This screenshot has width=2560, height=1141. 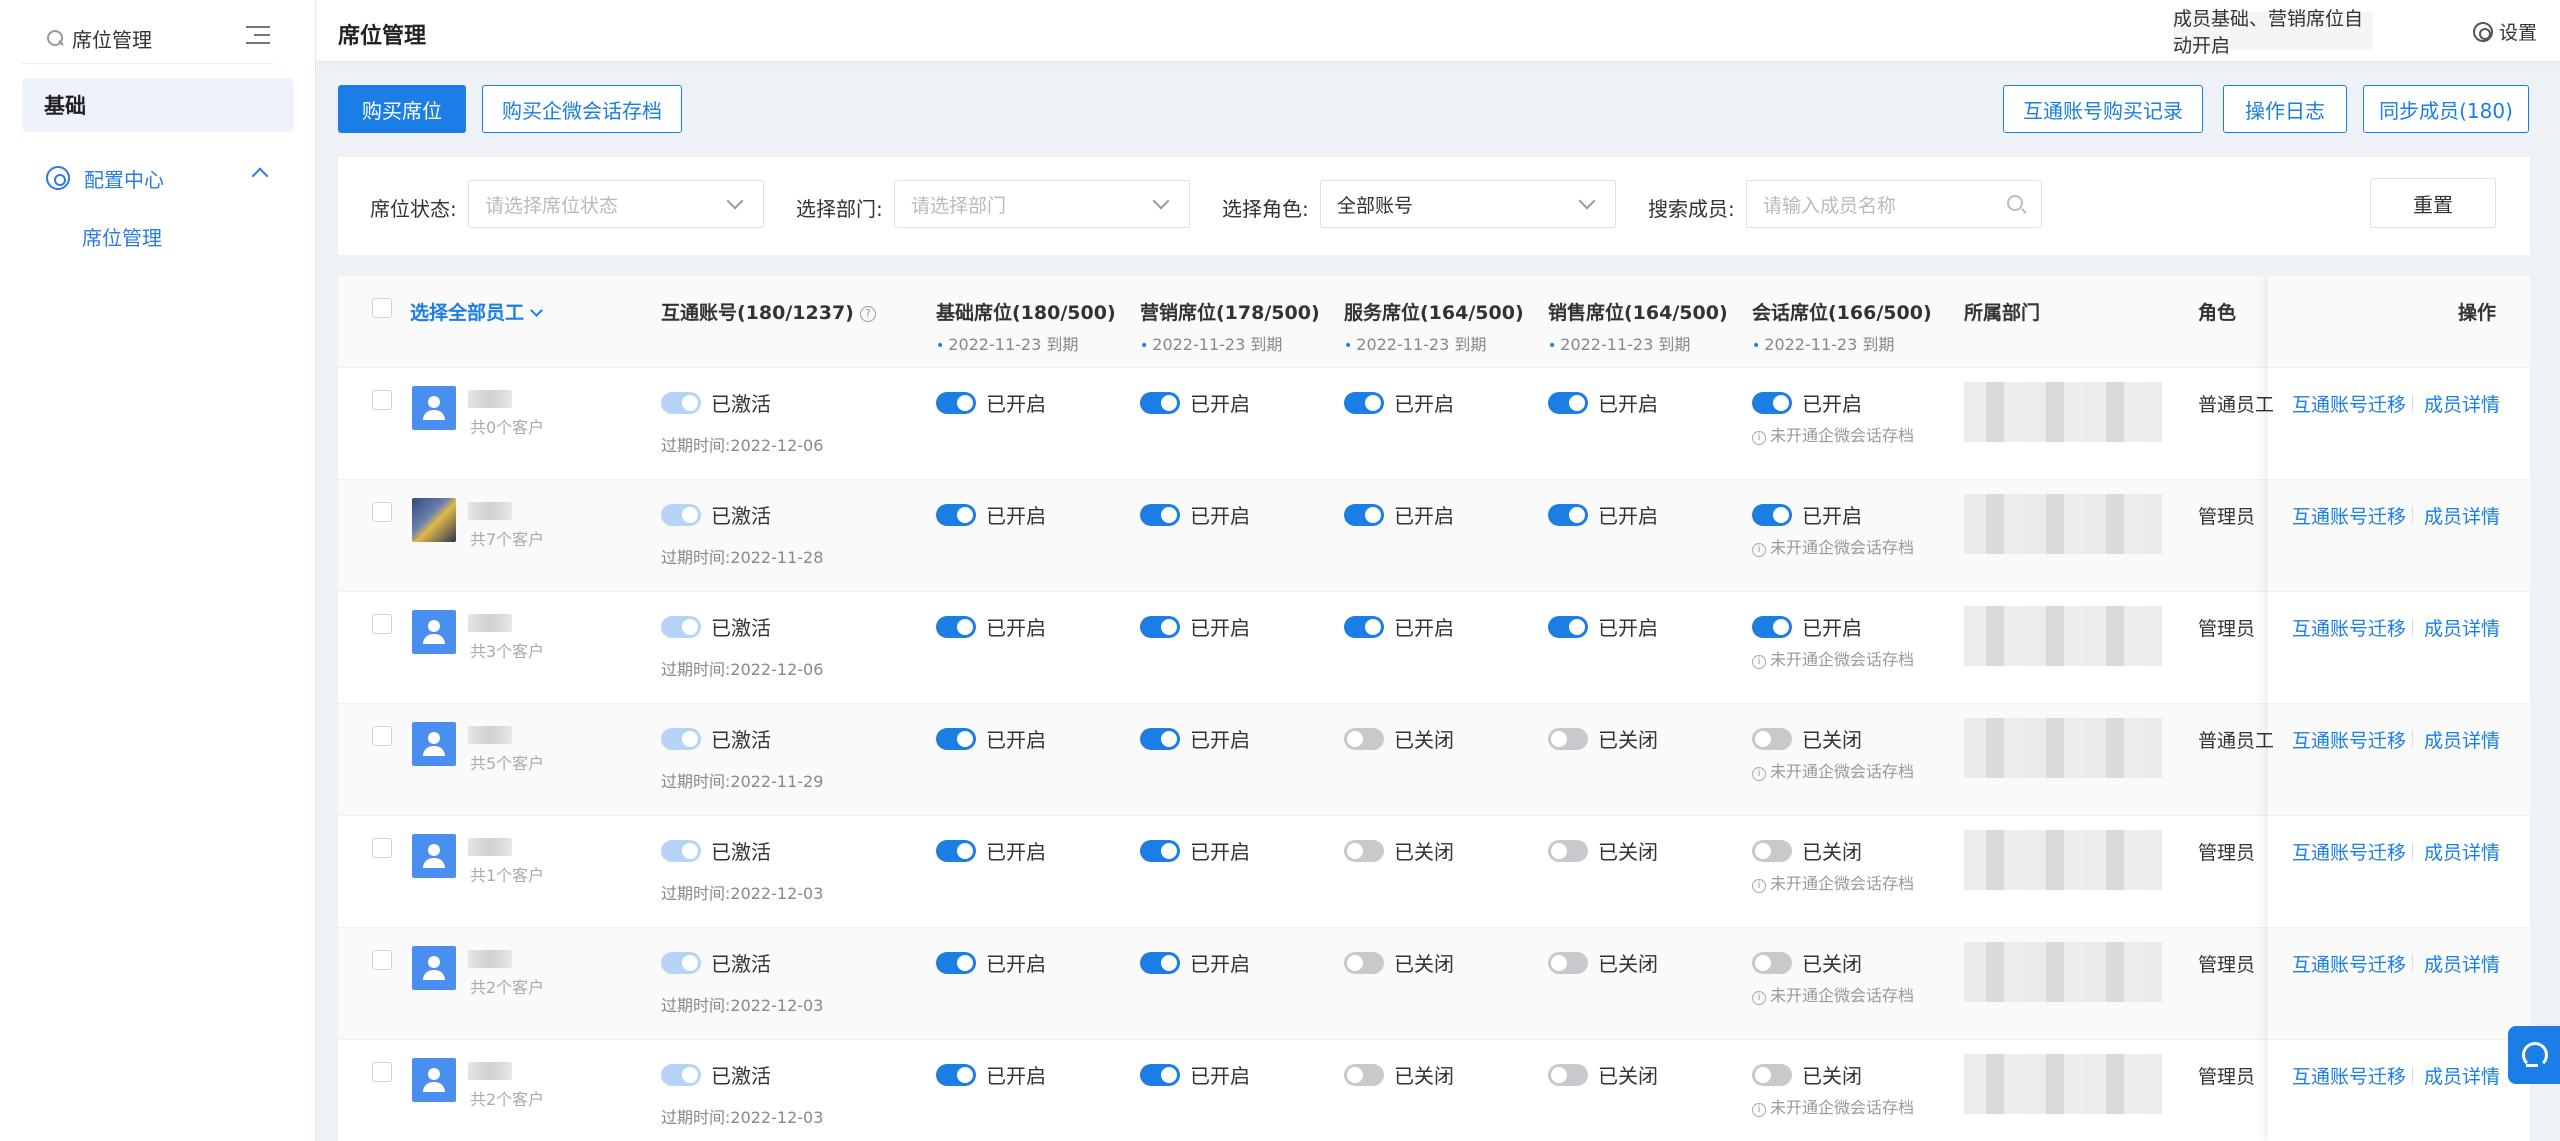 What do you see at coordinates (1438, 31) in the screenshot?
I see `page-header: 席位管理 成员基础、营销席位自动开启 设置` at bounding box center [1438, 31].